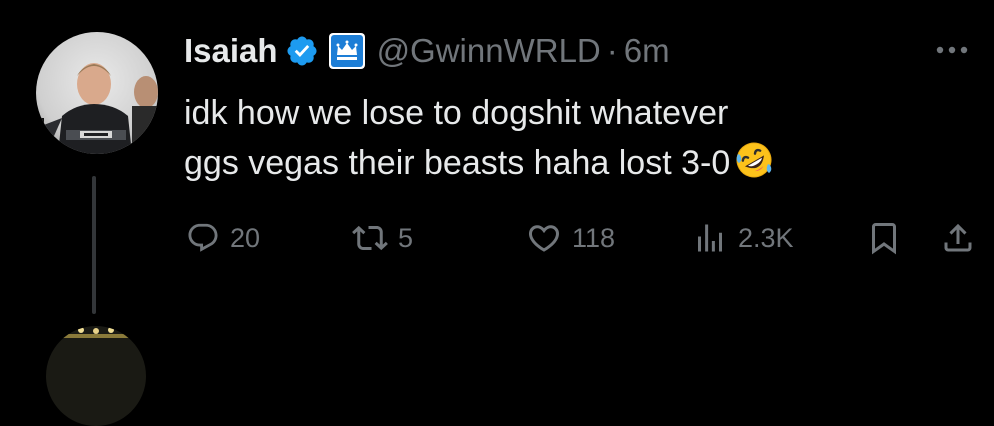 The height and width of the screenshot is (426, 994). What do you see at coordinates (594, 237) in the screenshot?
I see `like-count: 118` at bounding box center [594, 237].